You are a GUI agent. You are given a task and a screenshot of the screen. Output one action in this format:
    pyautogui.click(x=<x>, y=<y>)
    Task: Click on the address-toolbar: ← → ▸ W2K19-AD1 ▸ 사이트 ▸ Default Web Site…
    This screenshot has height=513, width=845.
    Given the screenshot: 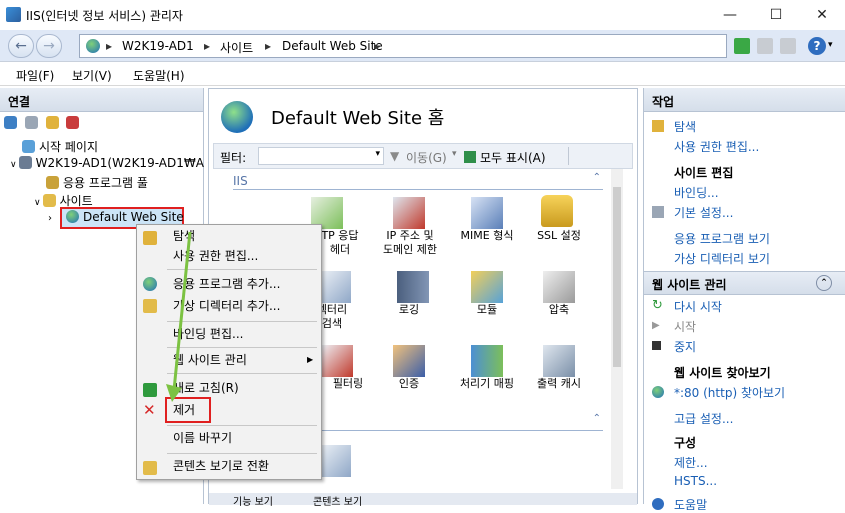 What is the action you would take?
    pyautogui.click(x=422, y=46)
    